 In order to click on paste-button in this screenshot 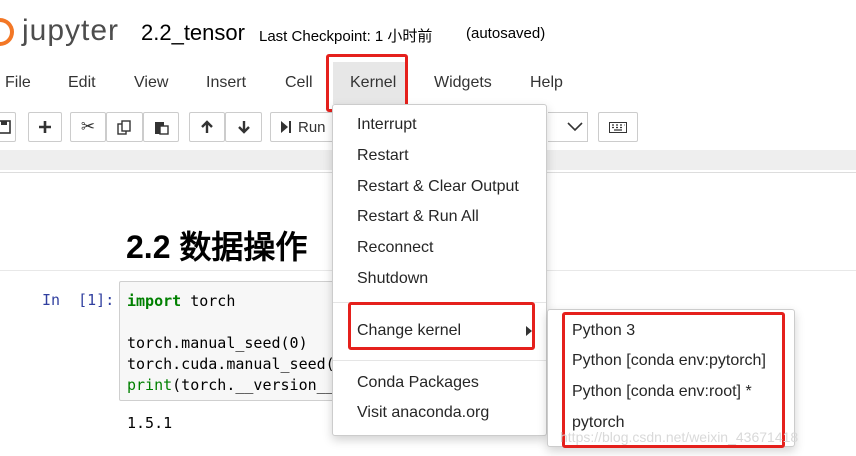, I will do `click(161, 127)`.